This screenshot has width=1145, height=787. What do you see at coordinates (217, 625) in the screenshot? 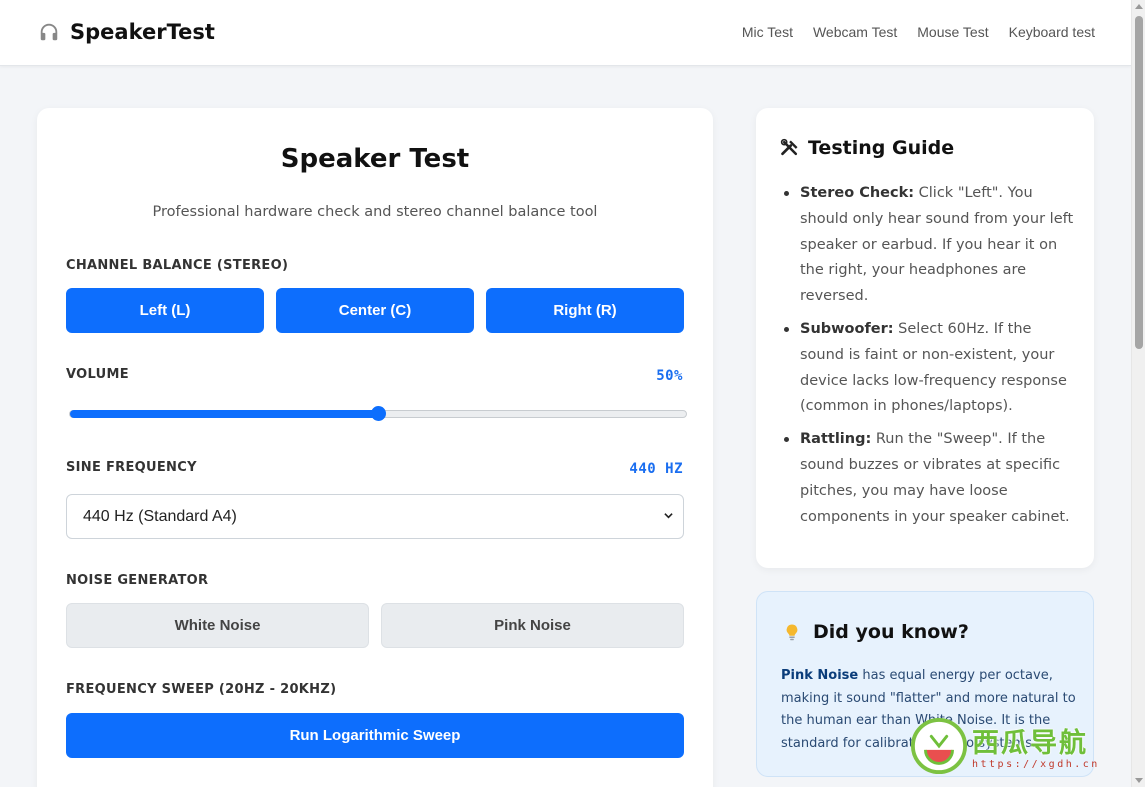
I see `white-noise-button: White Noise` at bounding box center [217, 625].